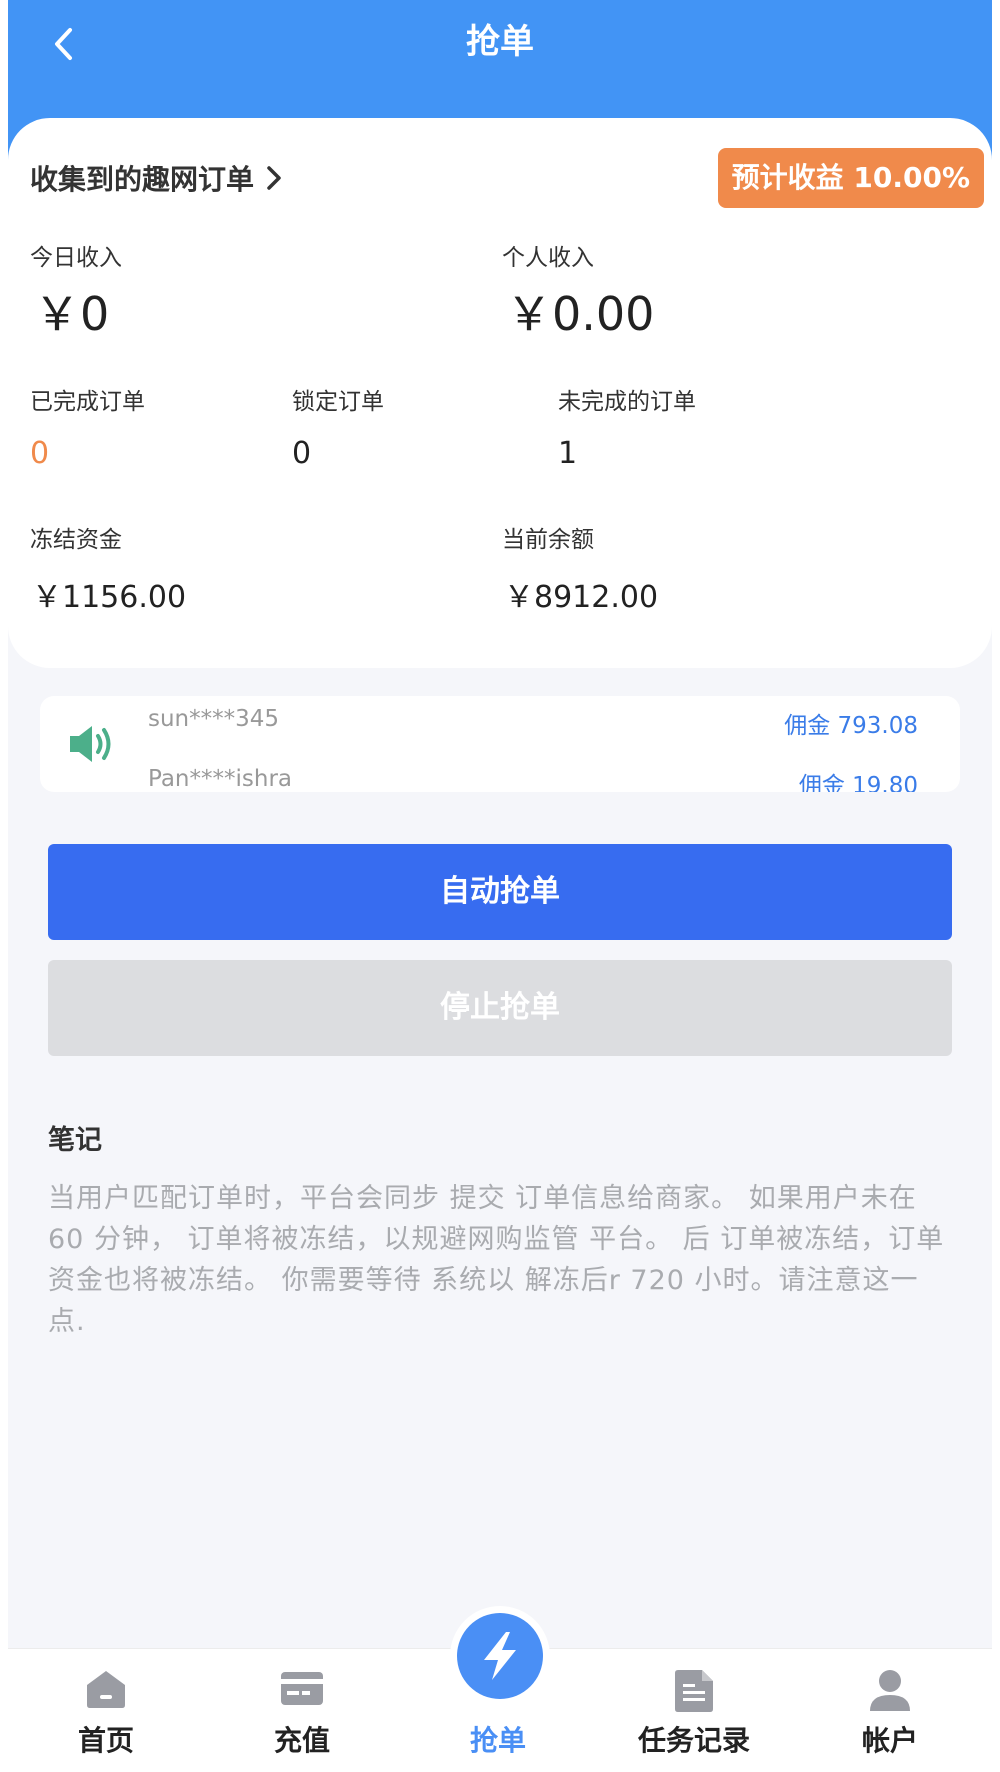  Describe the element at coordinates (581, 597) in the screenshot. I see `balance-value: ￥8912.00` at that location.